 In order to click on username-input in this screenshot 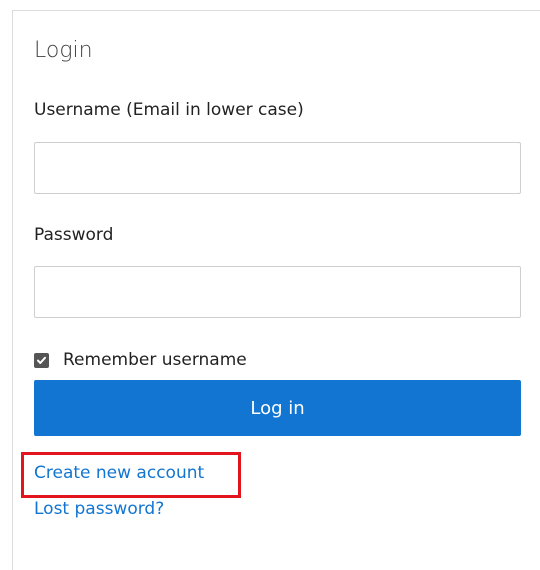, I will do `click(277, 168)`.